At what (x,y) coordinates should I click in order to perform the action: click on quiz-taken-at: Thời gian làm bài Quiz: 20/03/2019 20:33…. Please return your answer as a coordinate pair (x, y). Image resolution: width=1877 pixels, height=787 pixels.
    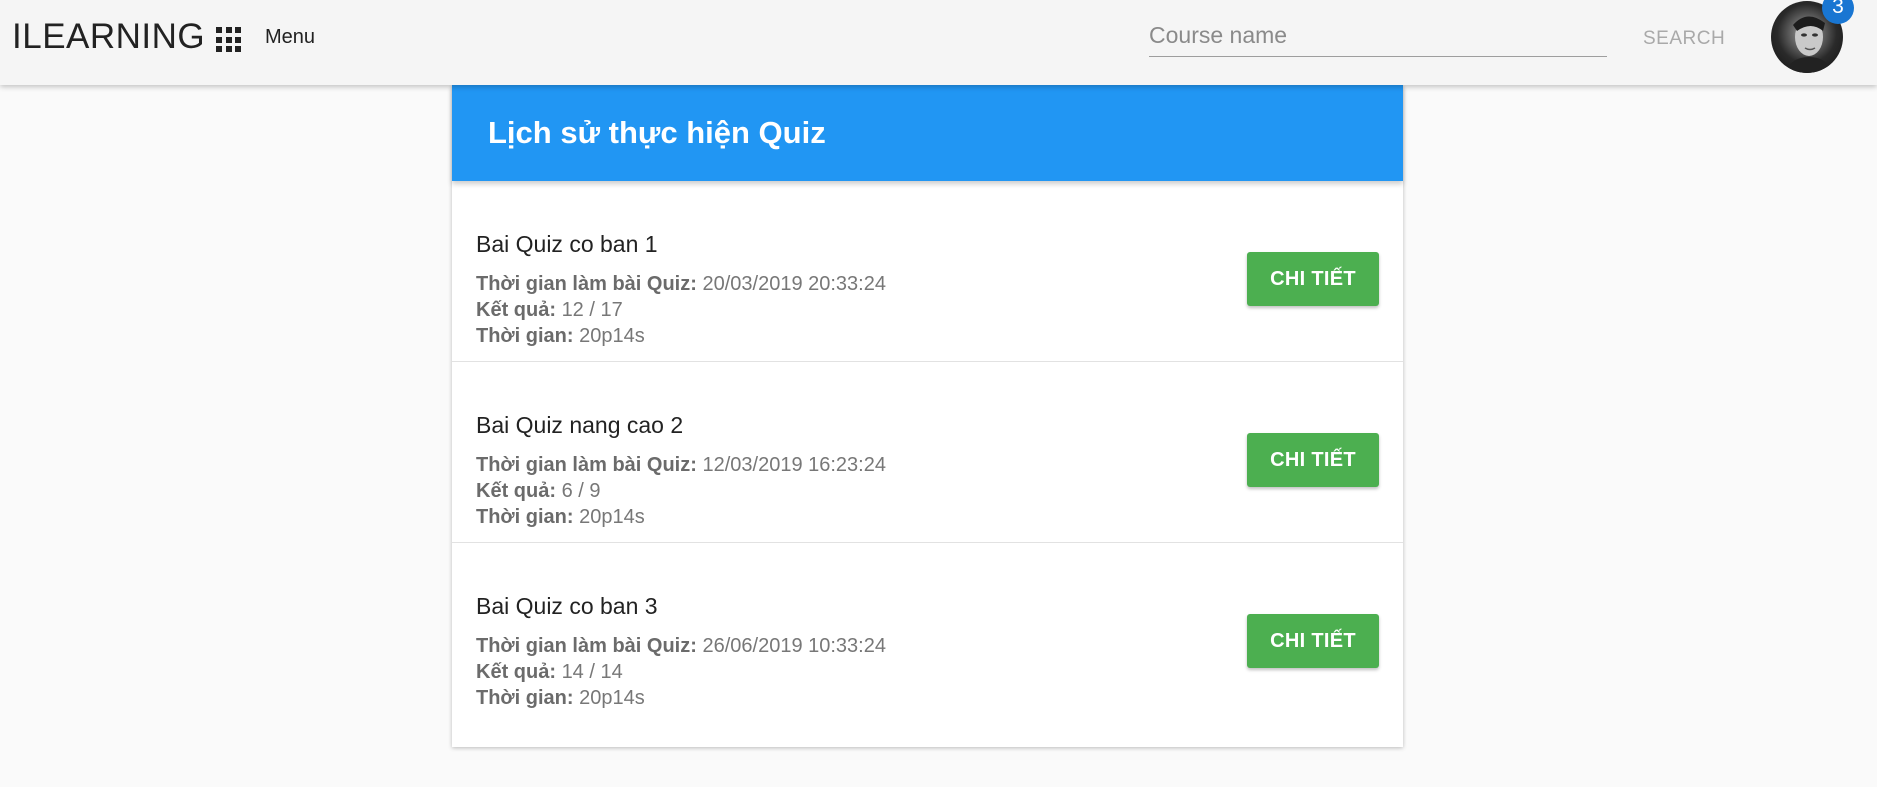
    Looking at the image, I should click on (681, 284).